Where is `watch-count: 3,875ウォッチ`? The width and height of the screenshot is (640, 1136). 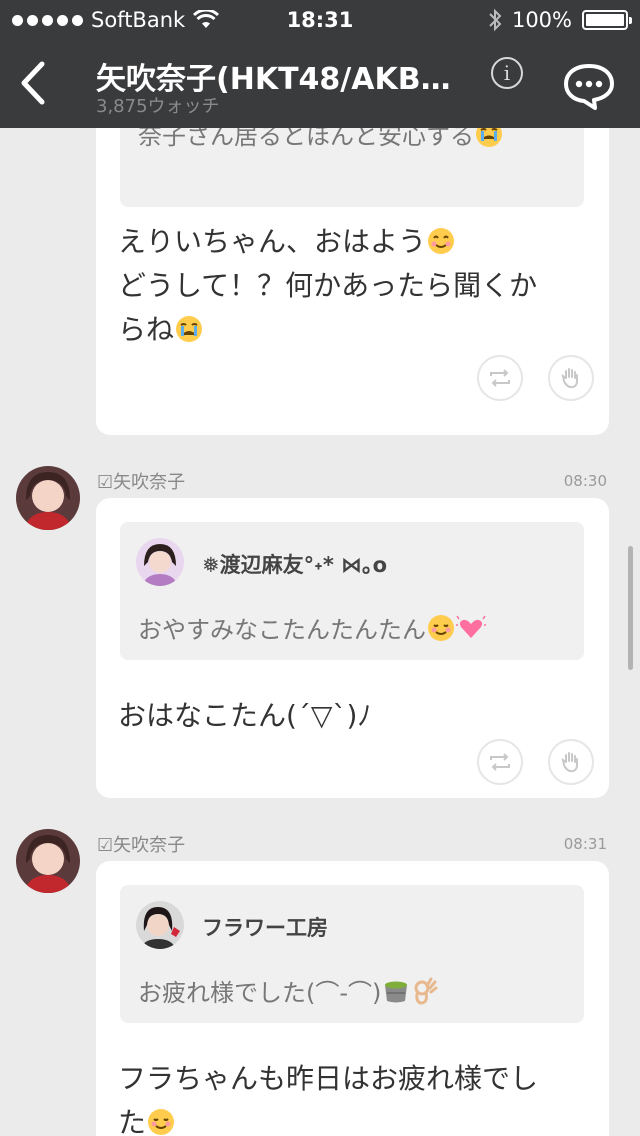
watch-count: 3,875ウォッチ is located at coordinates (158, 106).